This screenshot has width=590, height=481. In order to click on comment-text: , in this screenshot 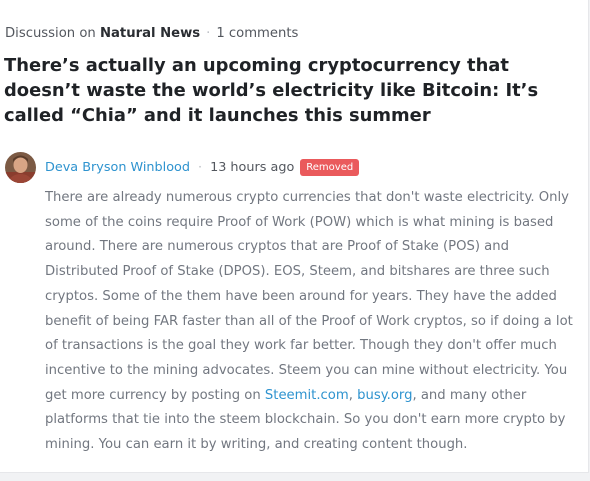, I will do `click(353, 395)`.